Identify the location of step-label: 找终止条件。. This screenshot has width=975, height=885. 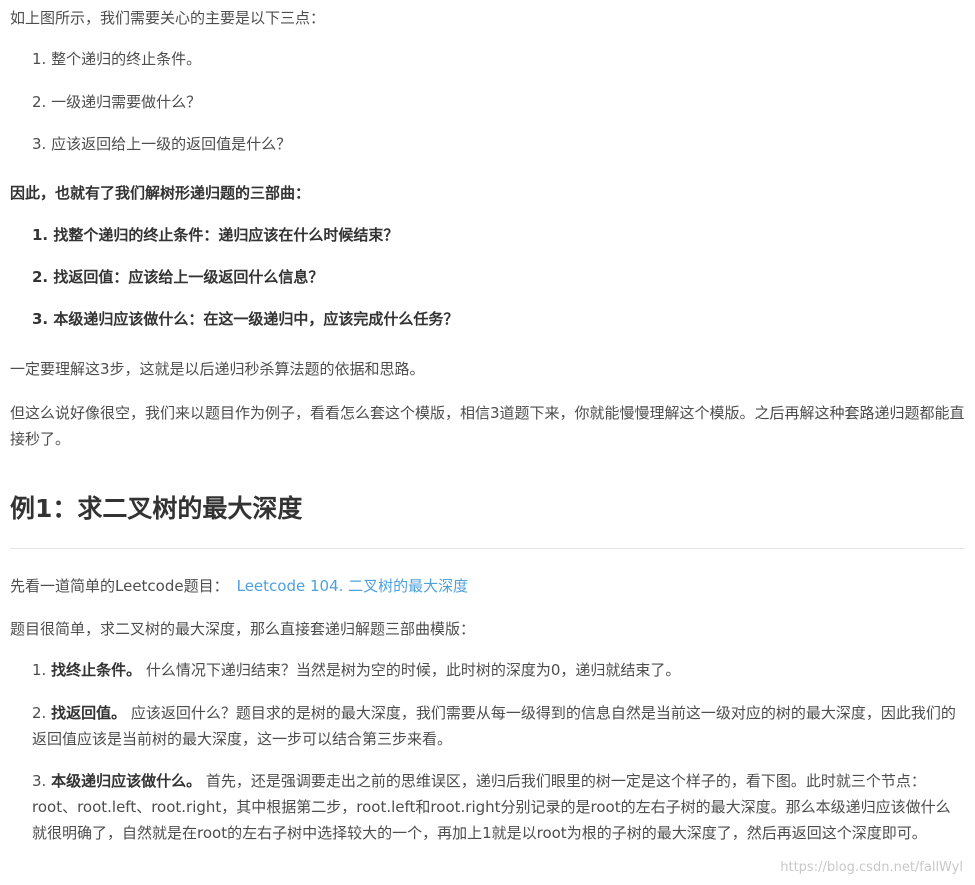
(96, 670).